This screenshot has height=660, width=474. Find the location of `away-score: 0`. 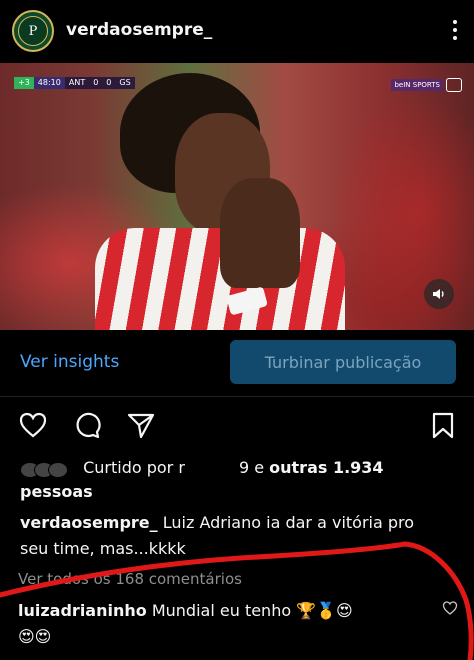

away-score: 0 is located at coordinates (109, 82).